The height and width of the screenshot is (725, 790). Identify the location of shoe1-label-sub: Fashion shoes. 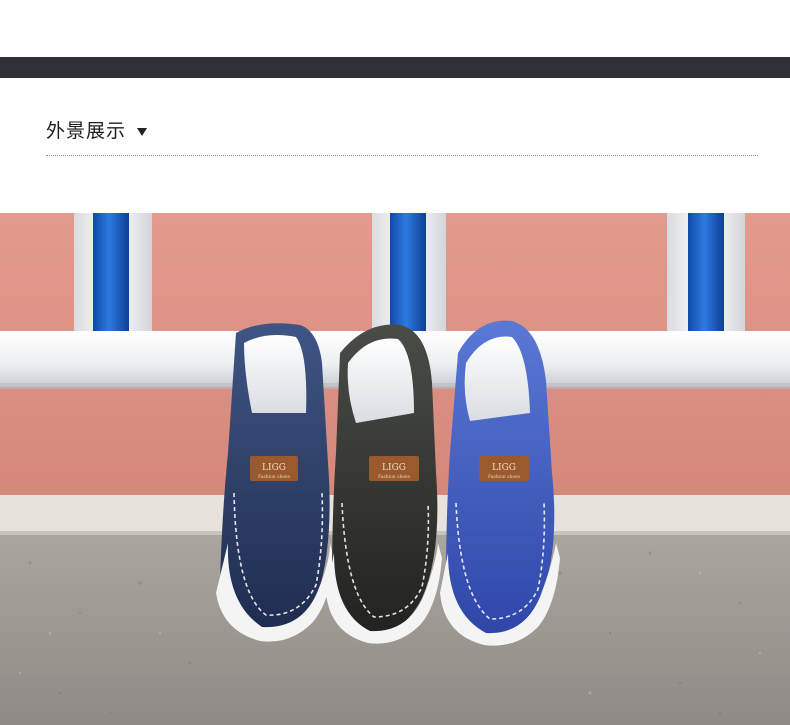
(274, 477).